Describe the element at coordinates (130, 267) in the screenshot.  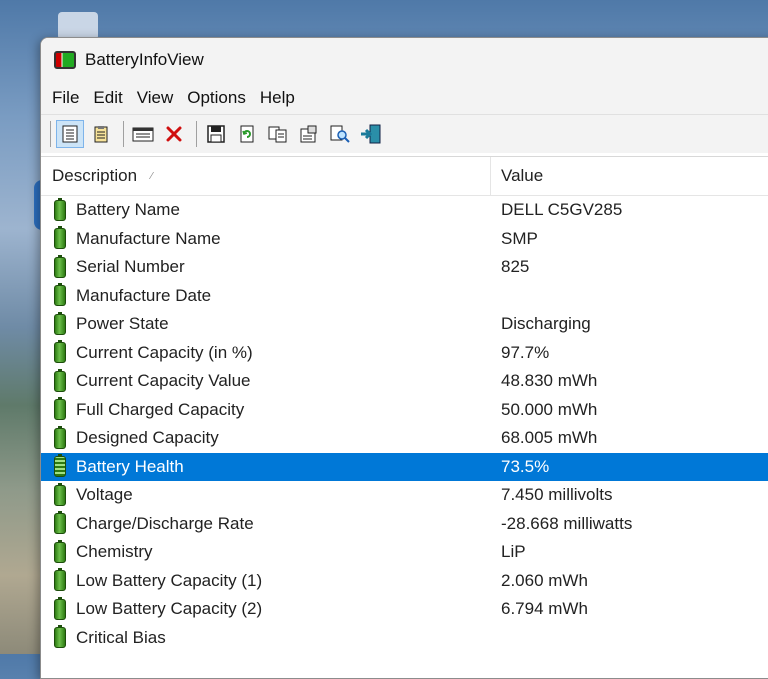
I see `row-description: Serial Number` at that location.